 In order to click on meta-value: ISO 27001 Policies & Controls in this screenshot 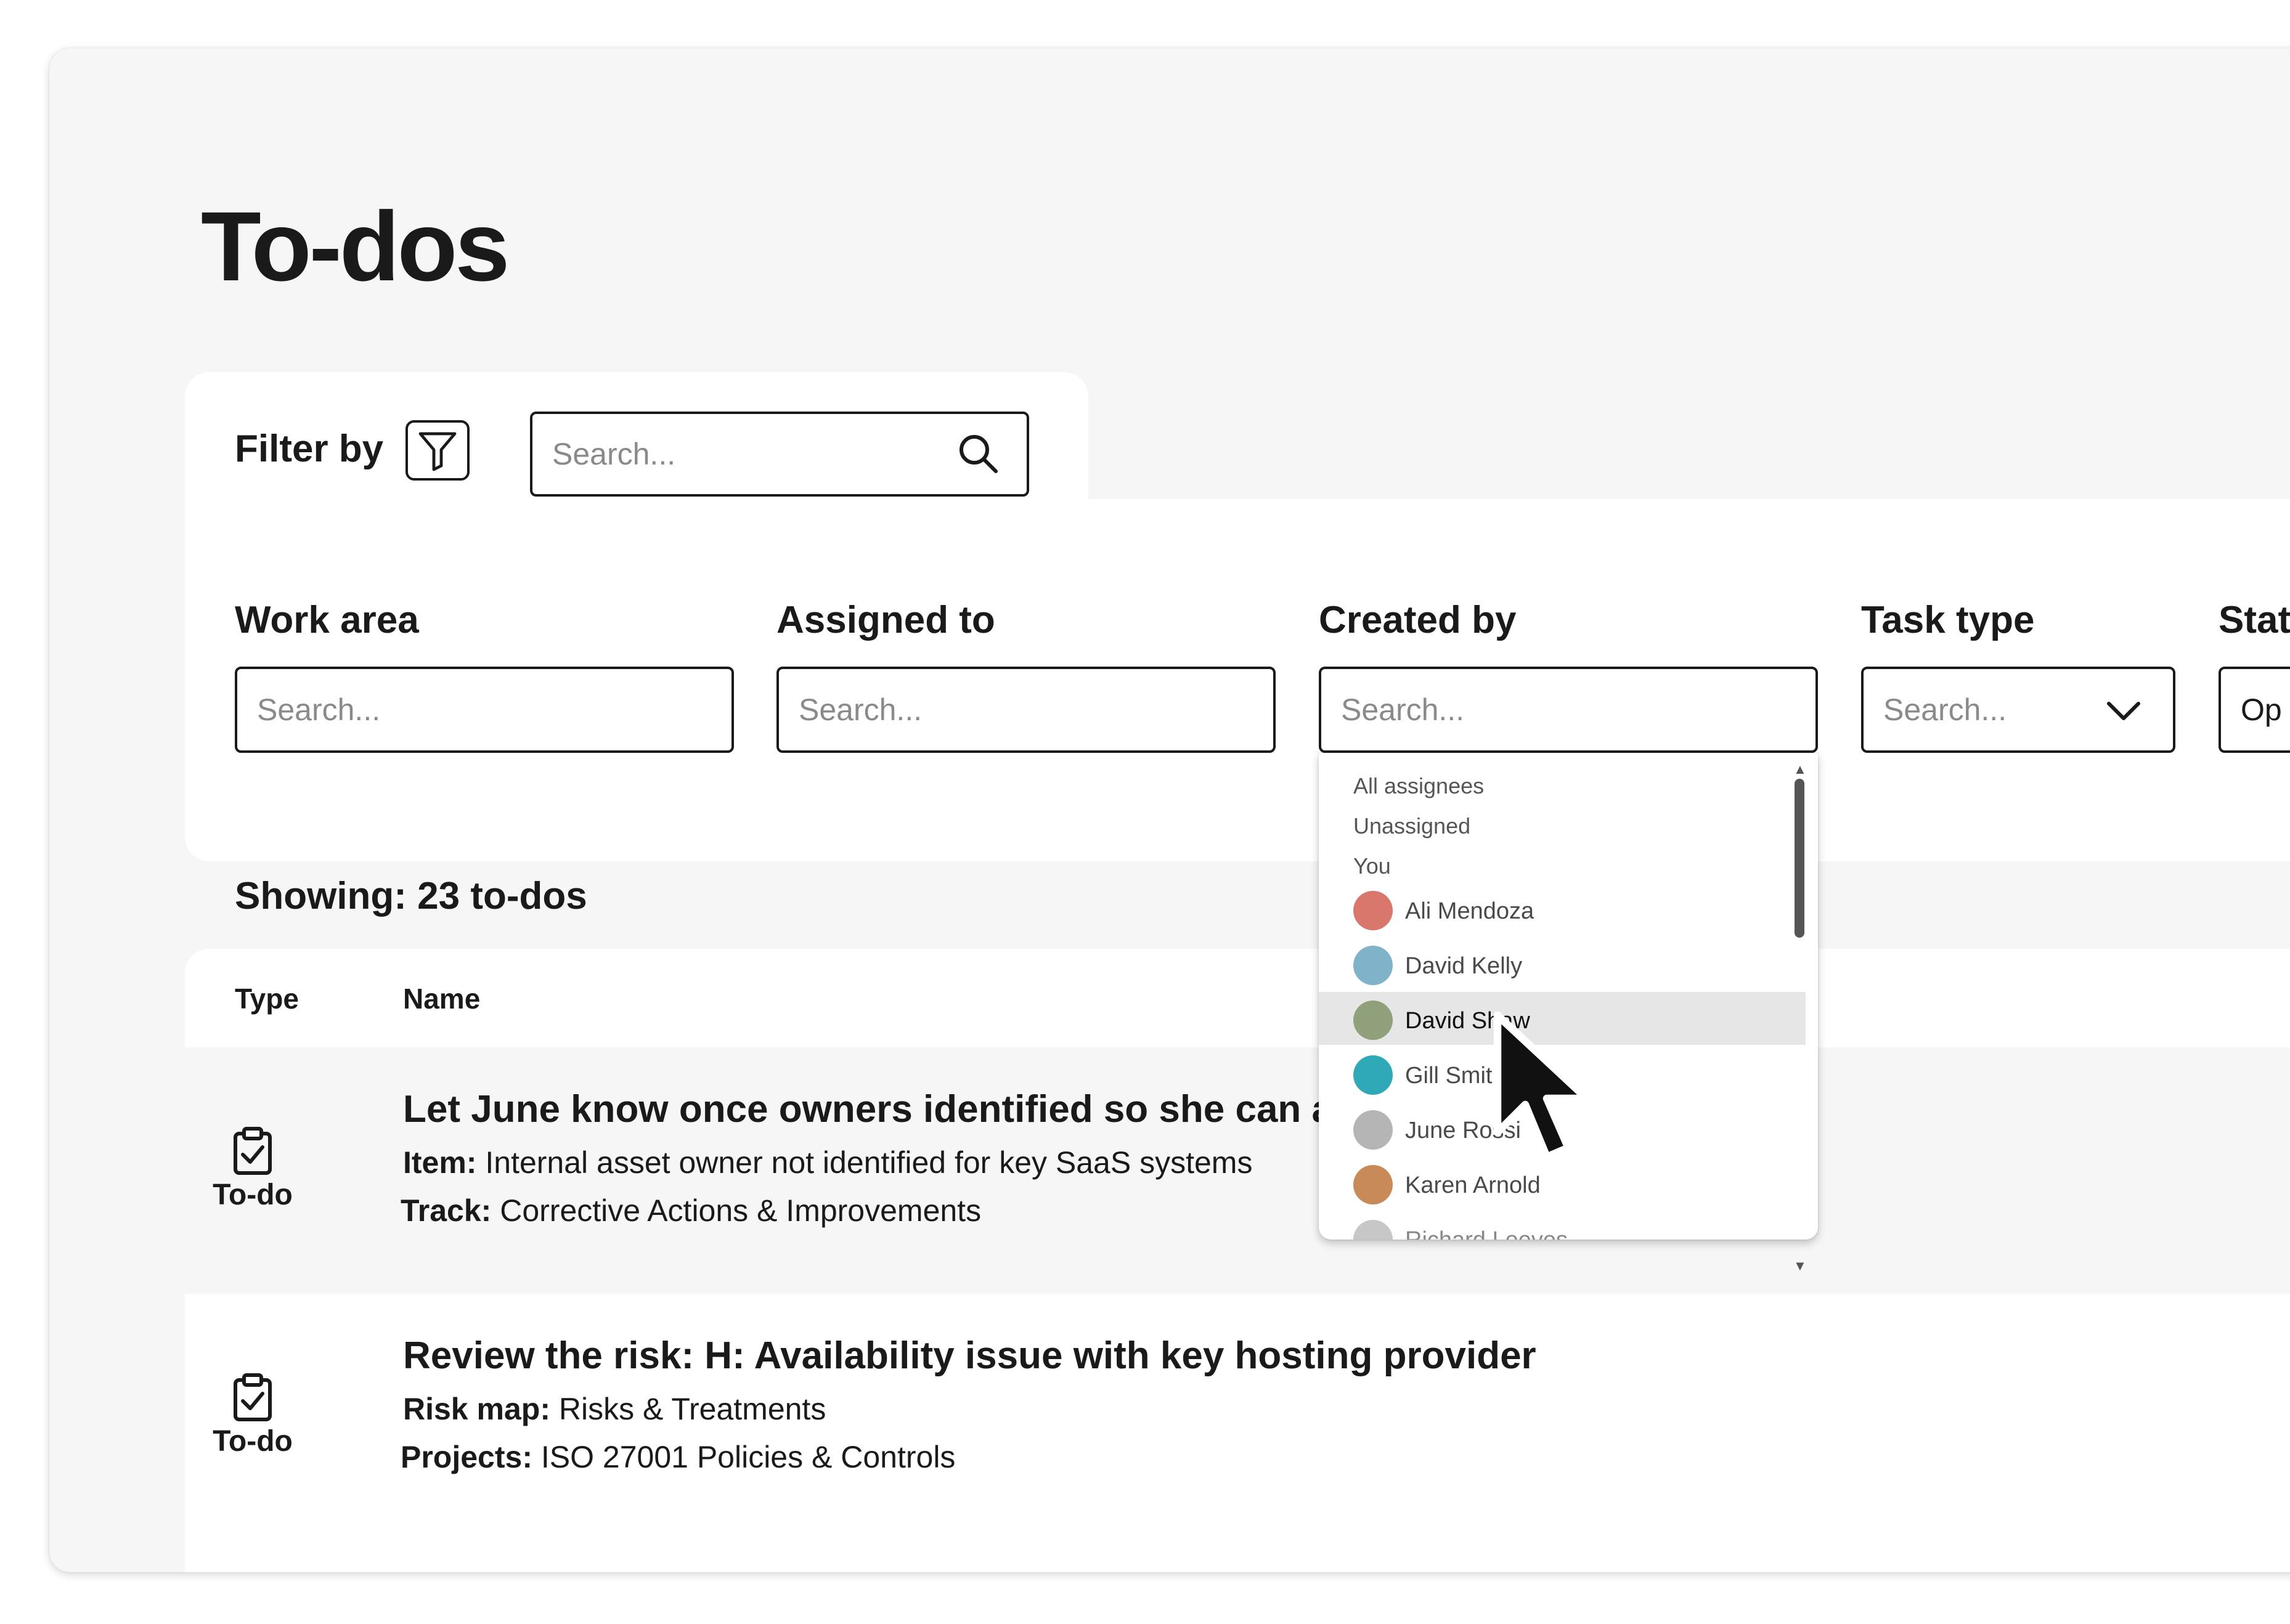, I will do `click(748, 1457)`.